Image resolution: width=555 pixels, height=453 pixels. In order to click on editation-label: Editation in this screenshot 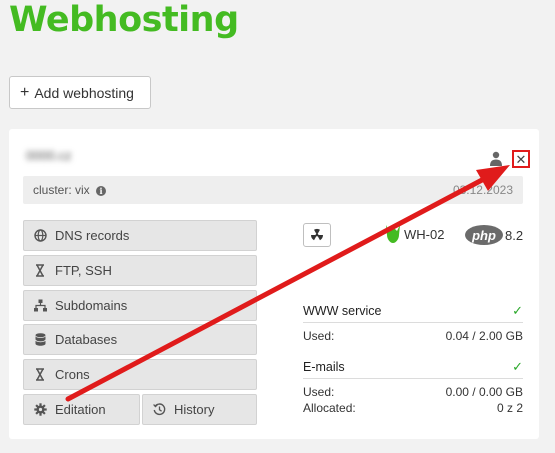, I will do `click(80, 409)`.